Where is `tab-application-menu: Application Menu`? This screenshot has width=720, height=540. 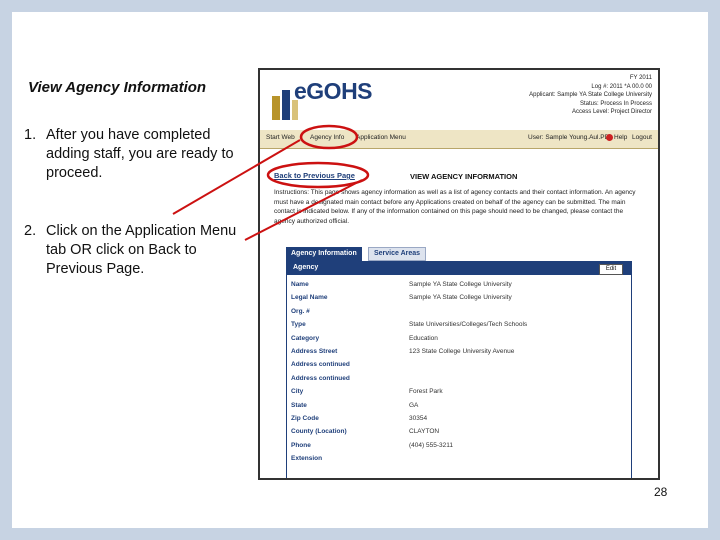 tab-application-menu: Application Menu is located at coordinates (381, 137).